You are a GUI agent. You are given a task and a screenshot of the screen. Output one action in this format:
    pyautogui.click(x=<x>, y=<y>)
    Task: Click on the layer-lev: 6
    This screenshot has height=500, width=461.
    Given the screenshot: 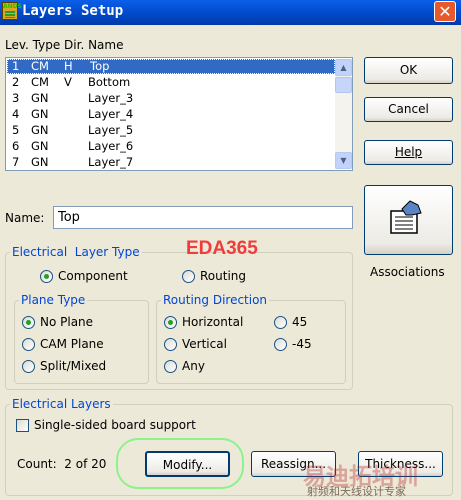 What is the action you would take?
    pyautogui.click(x=16, y=146)
    